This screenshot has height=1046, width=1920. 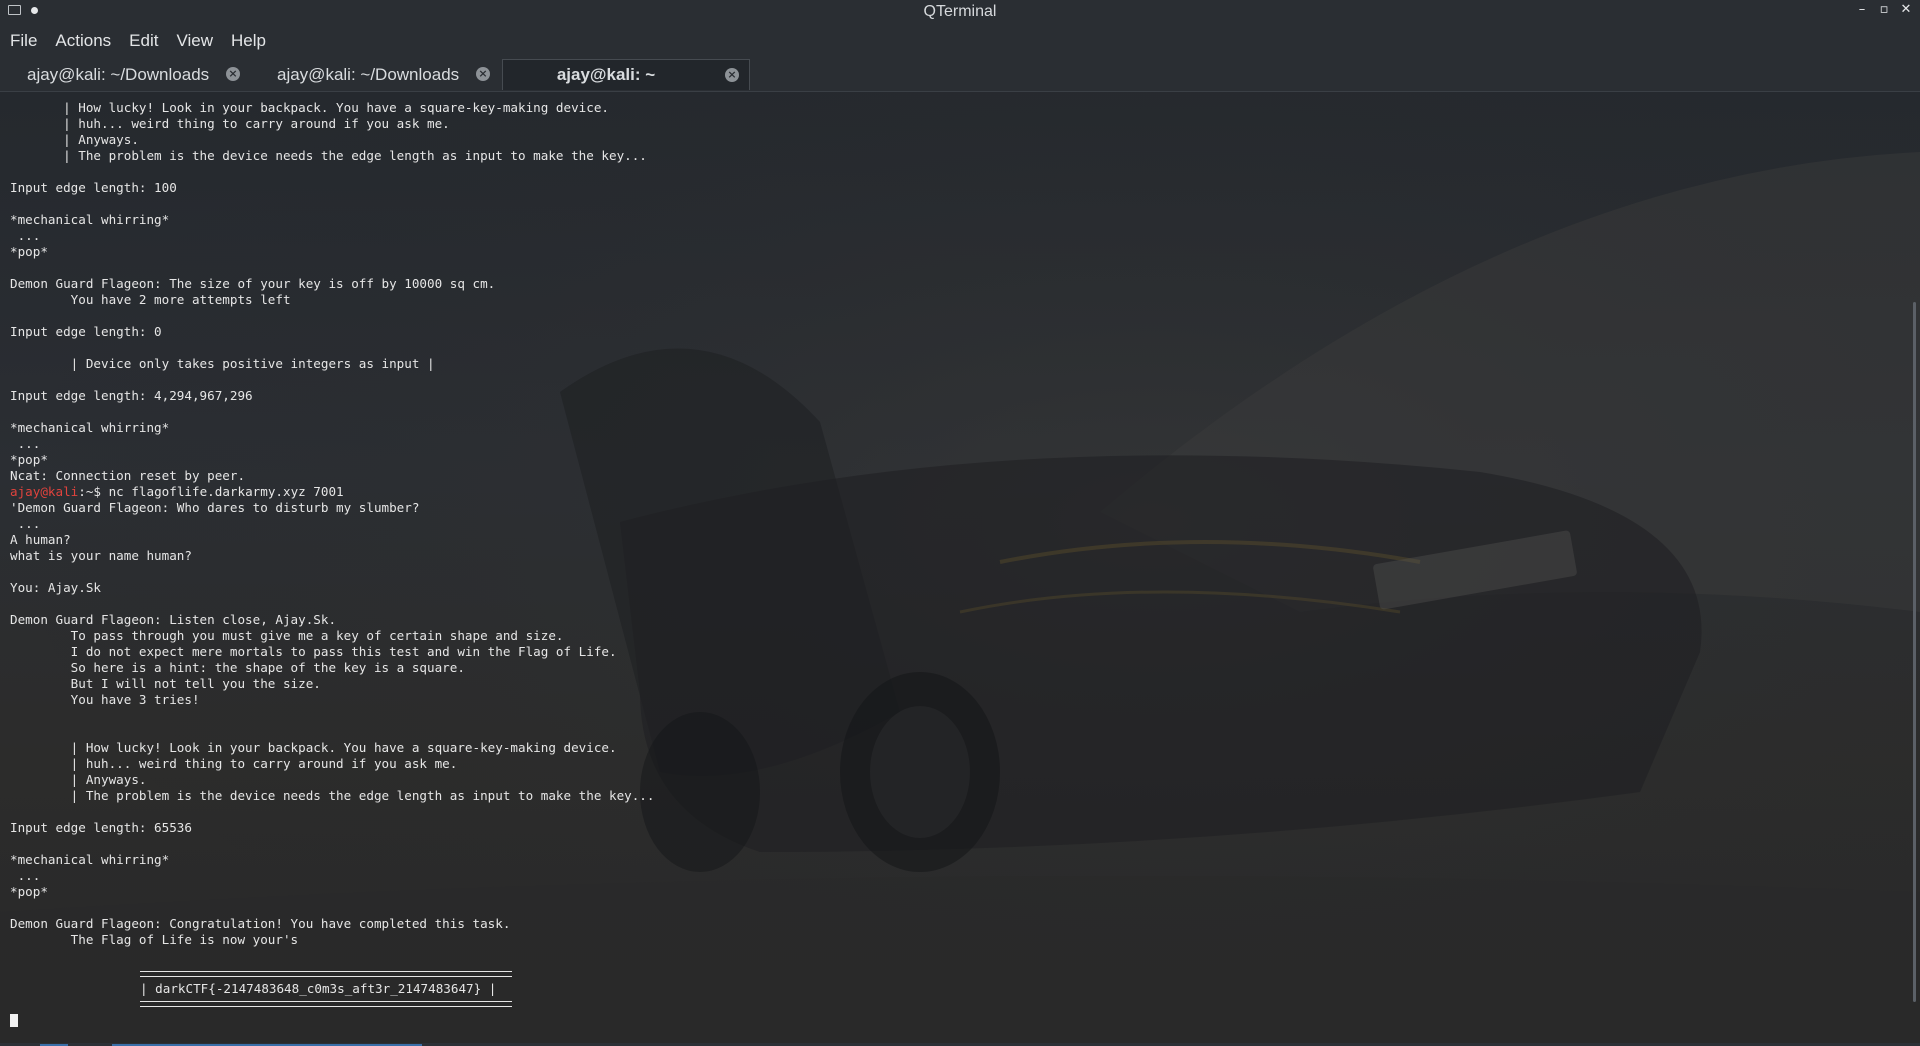 I want to click on flag-top-rule, so click(x=326, y=974).